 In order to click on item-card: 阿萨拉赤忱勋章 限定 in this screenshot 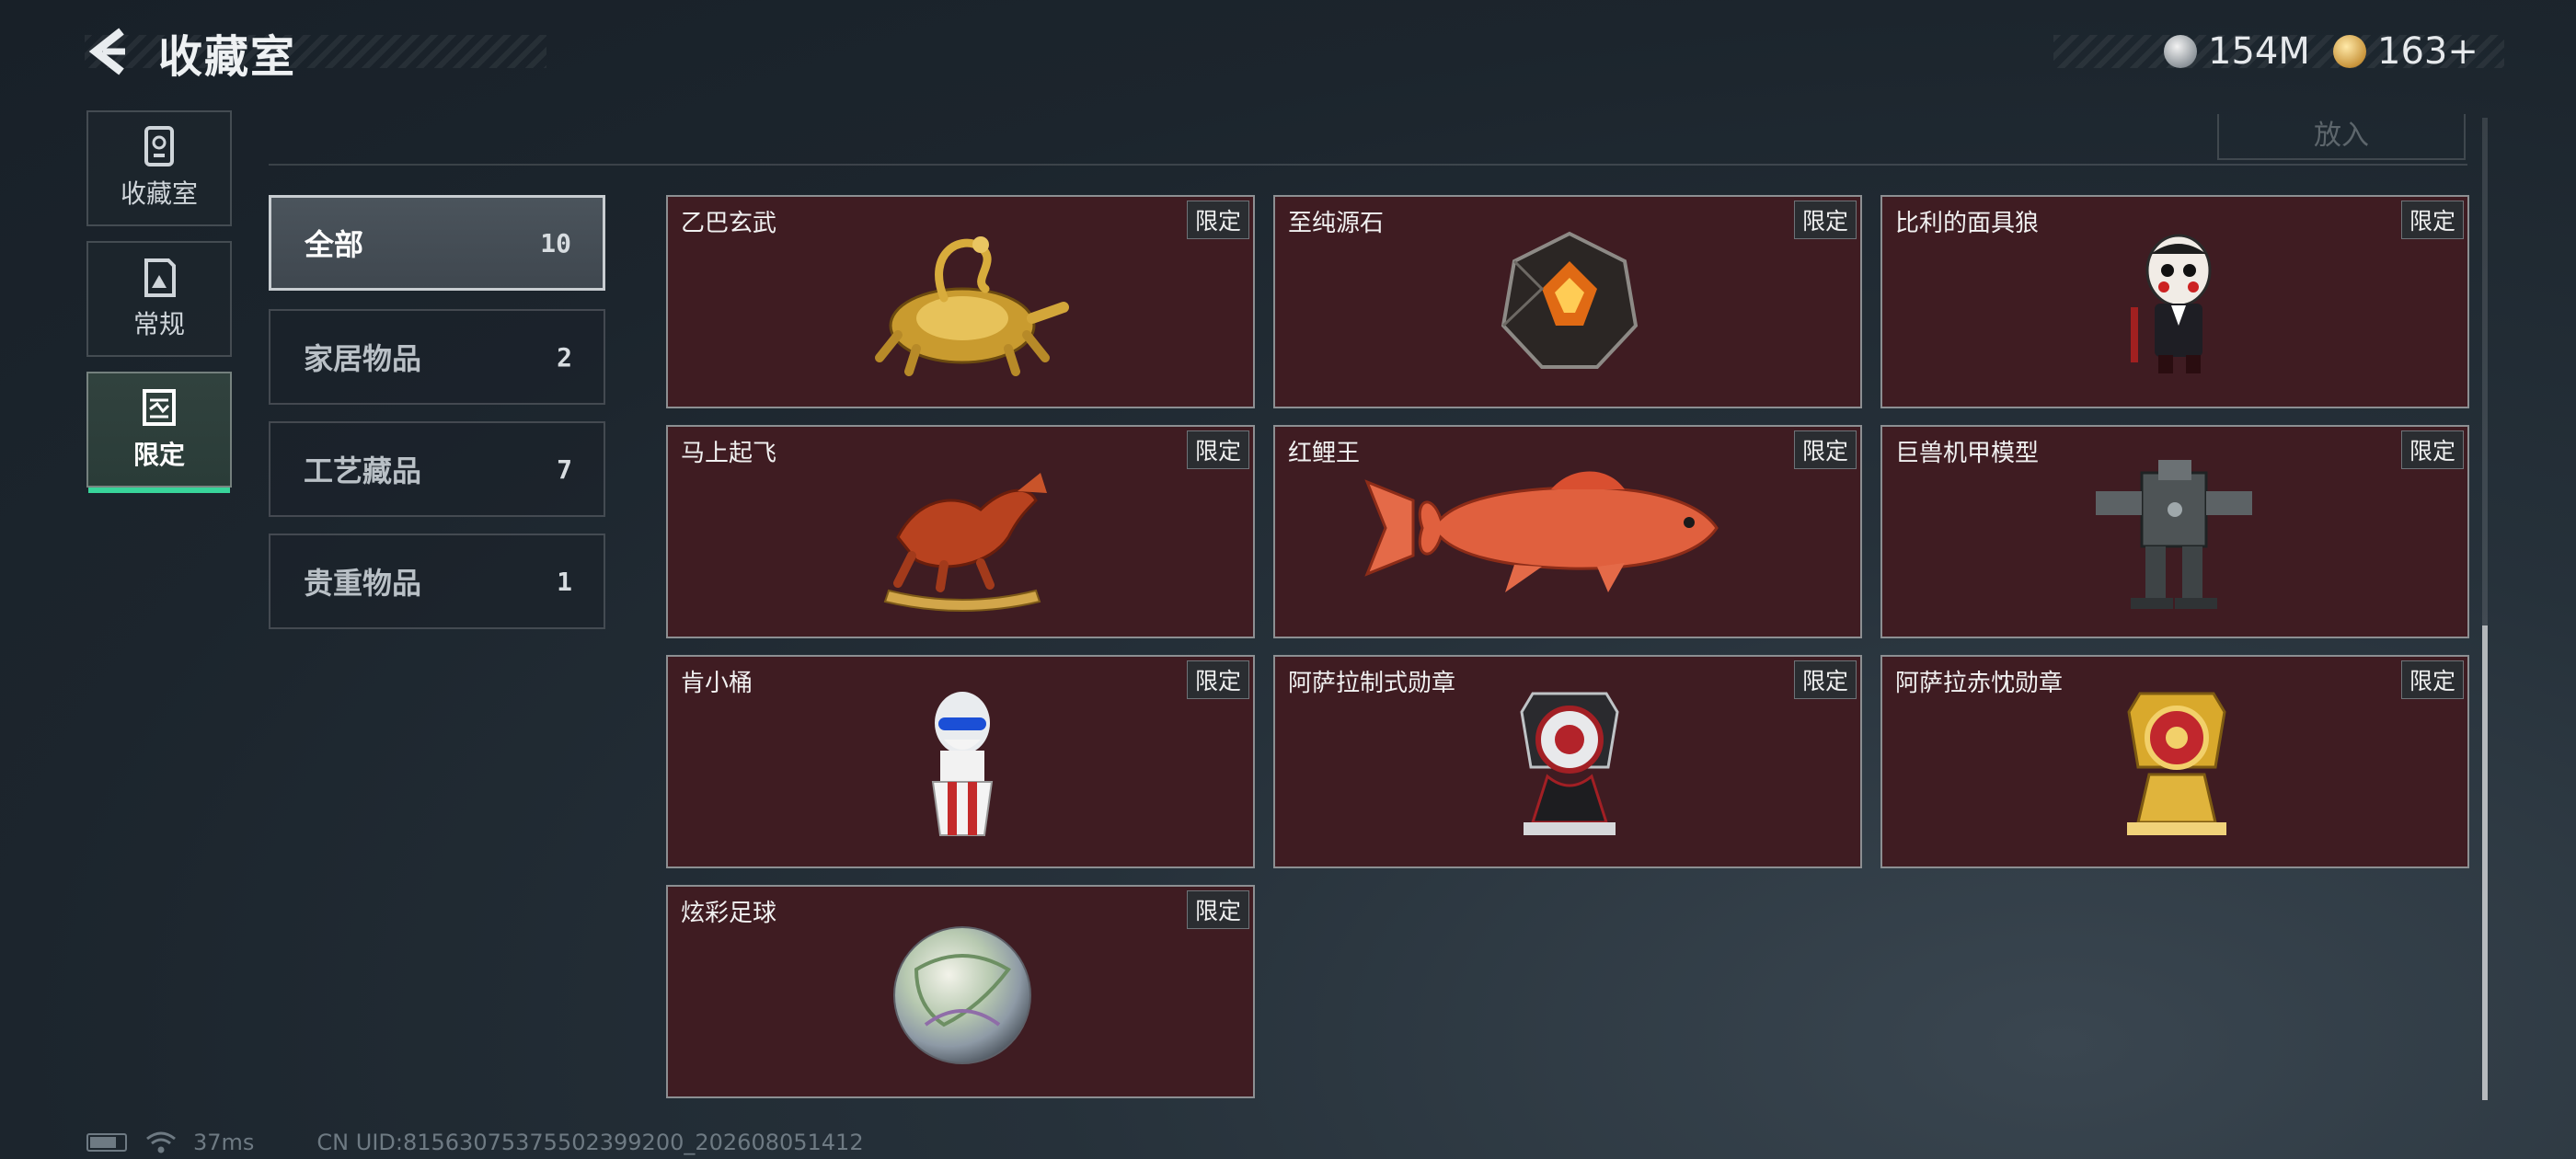, I will do `click(2174, 761)`.